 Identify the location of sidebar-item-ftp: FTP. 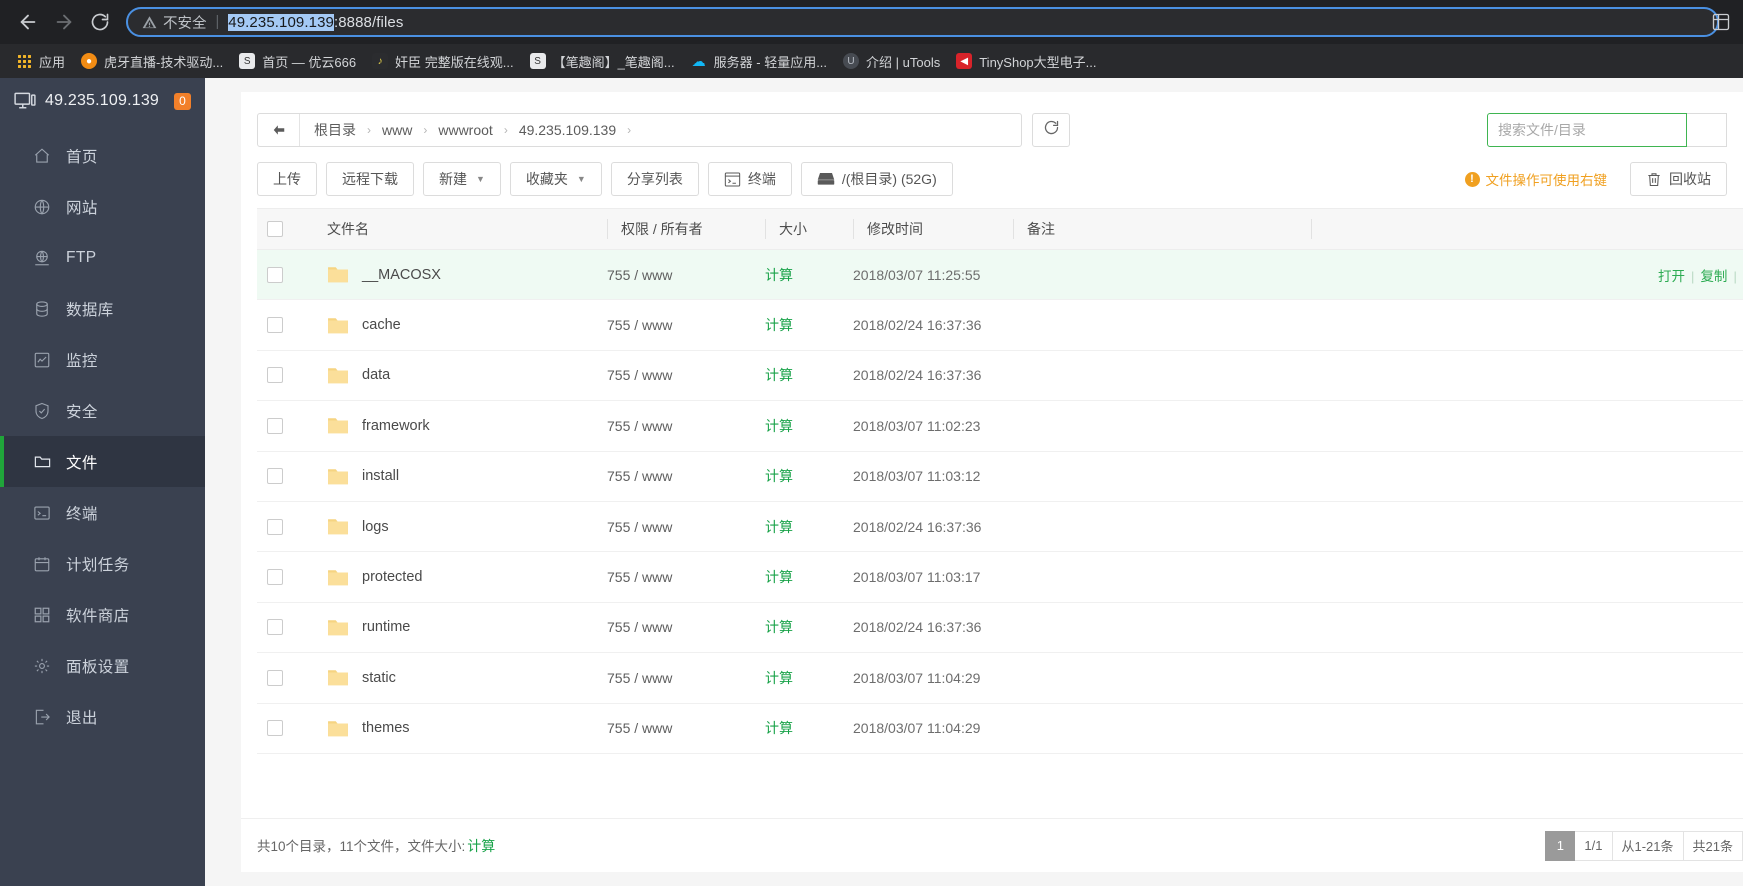
(102, 257).